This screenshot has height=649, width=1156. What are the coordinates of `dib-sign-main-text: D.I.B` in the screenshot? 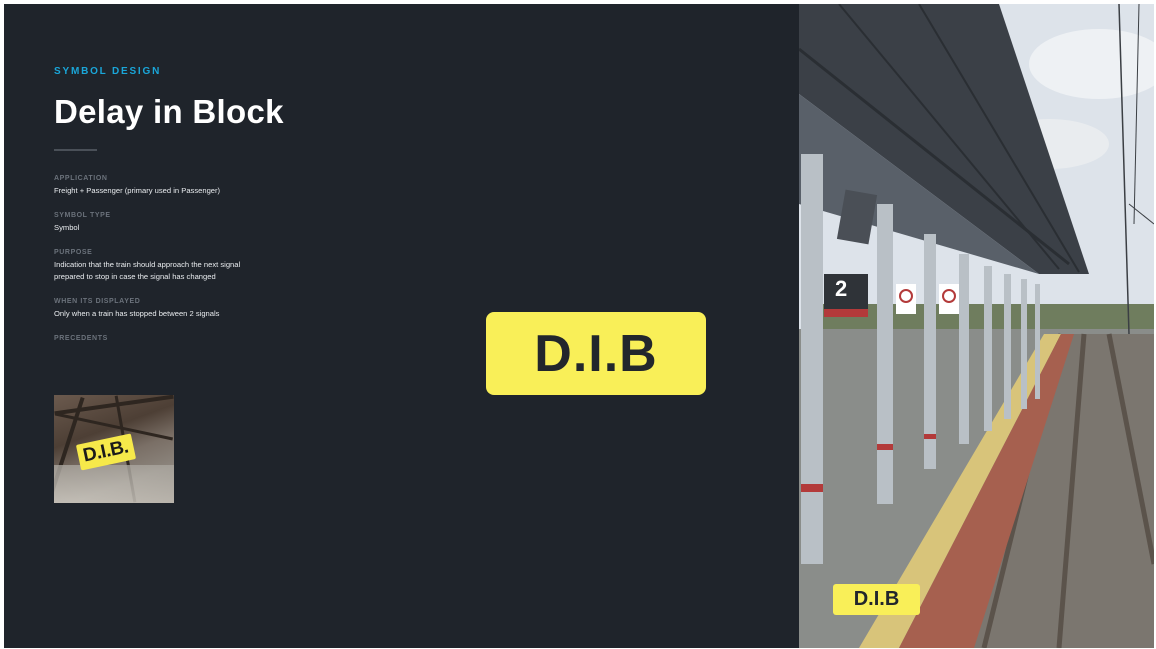 It's located at (596, 353).